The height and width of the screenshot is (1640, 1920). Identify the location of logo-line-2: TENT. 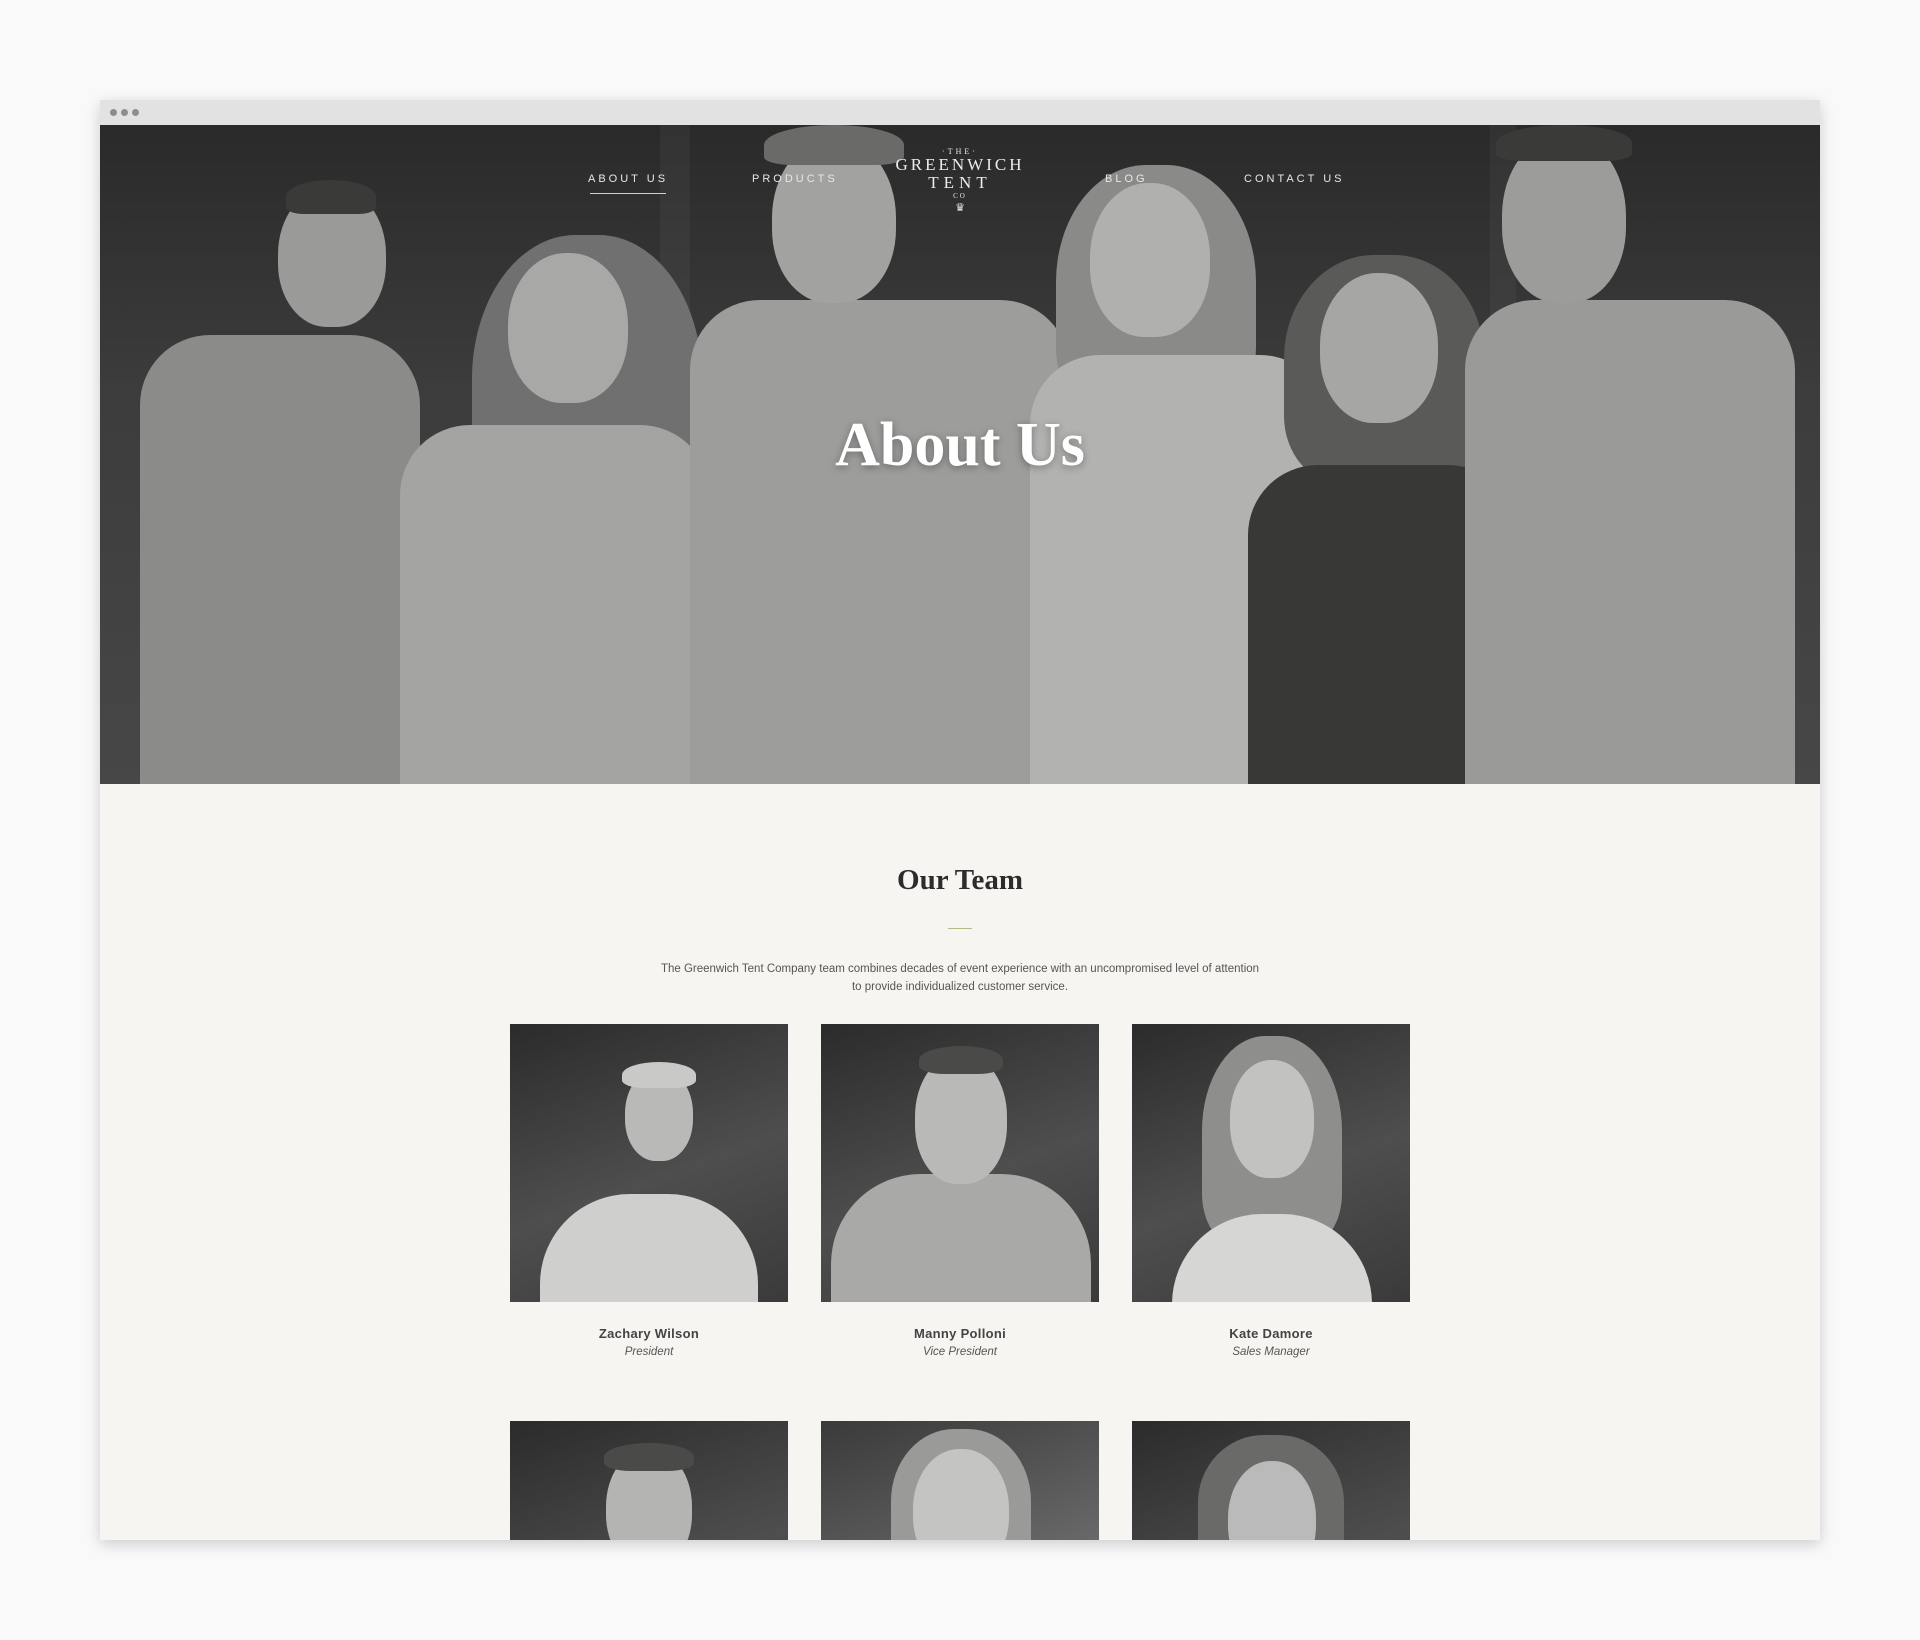
(960, 182).